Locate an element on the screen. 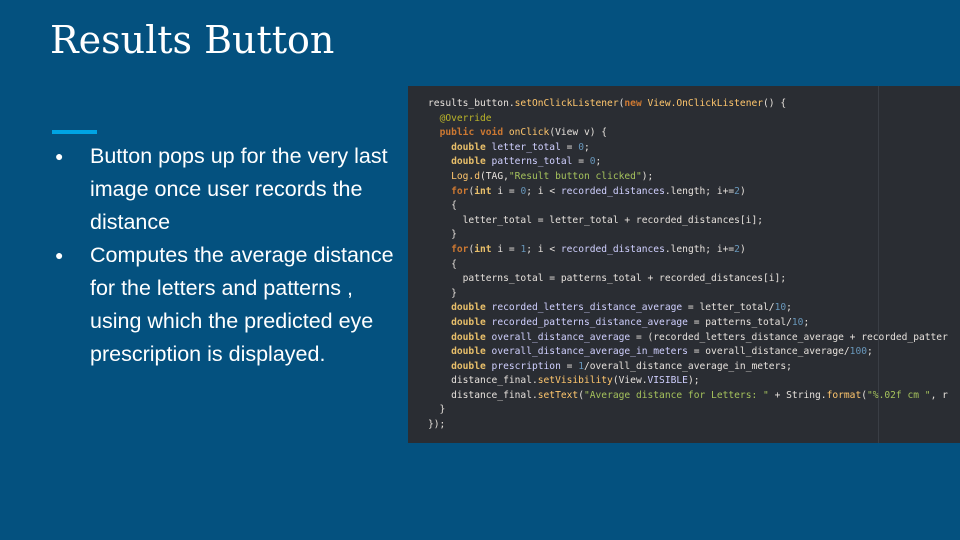  code-line: }); is located at coordinates (437, 425).